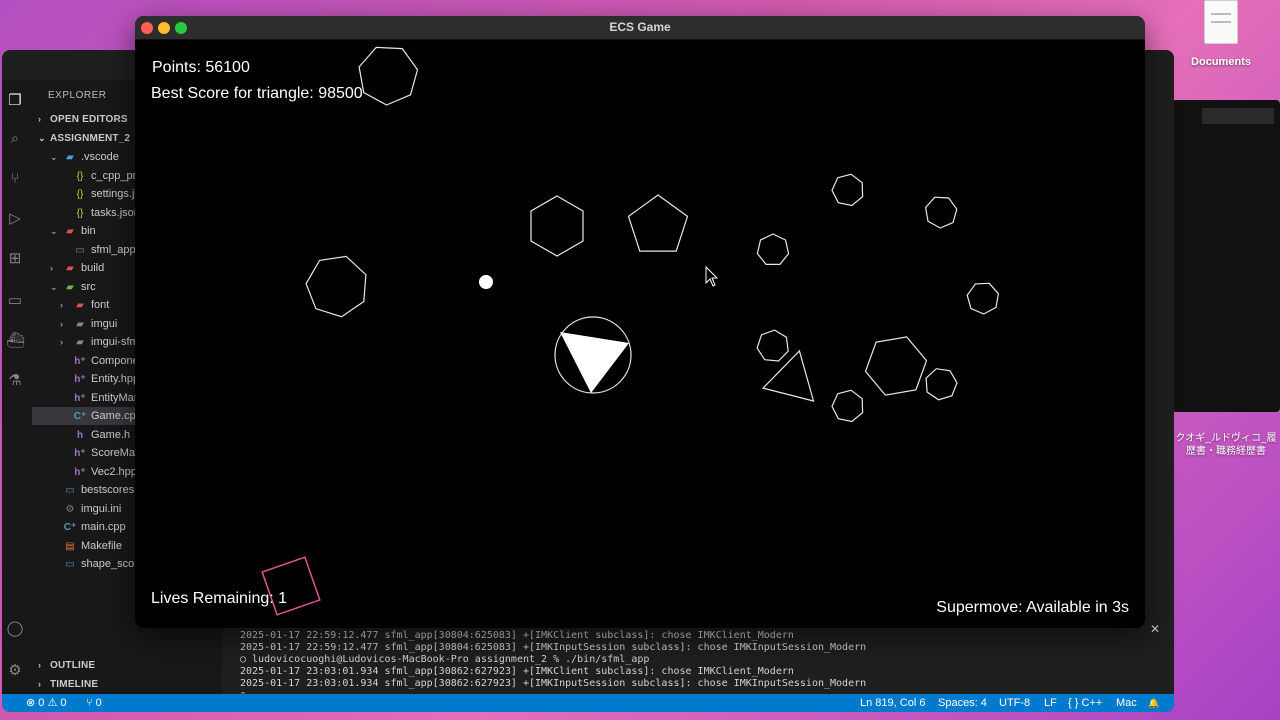 This screenshot has width=1280, height=720. What do you see at coordinates (111, 434) in the screenshot?
I see `tree-item-label: Game.h` at bounding box center [111, 434].